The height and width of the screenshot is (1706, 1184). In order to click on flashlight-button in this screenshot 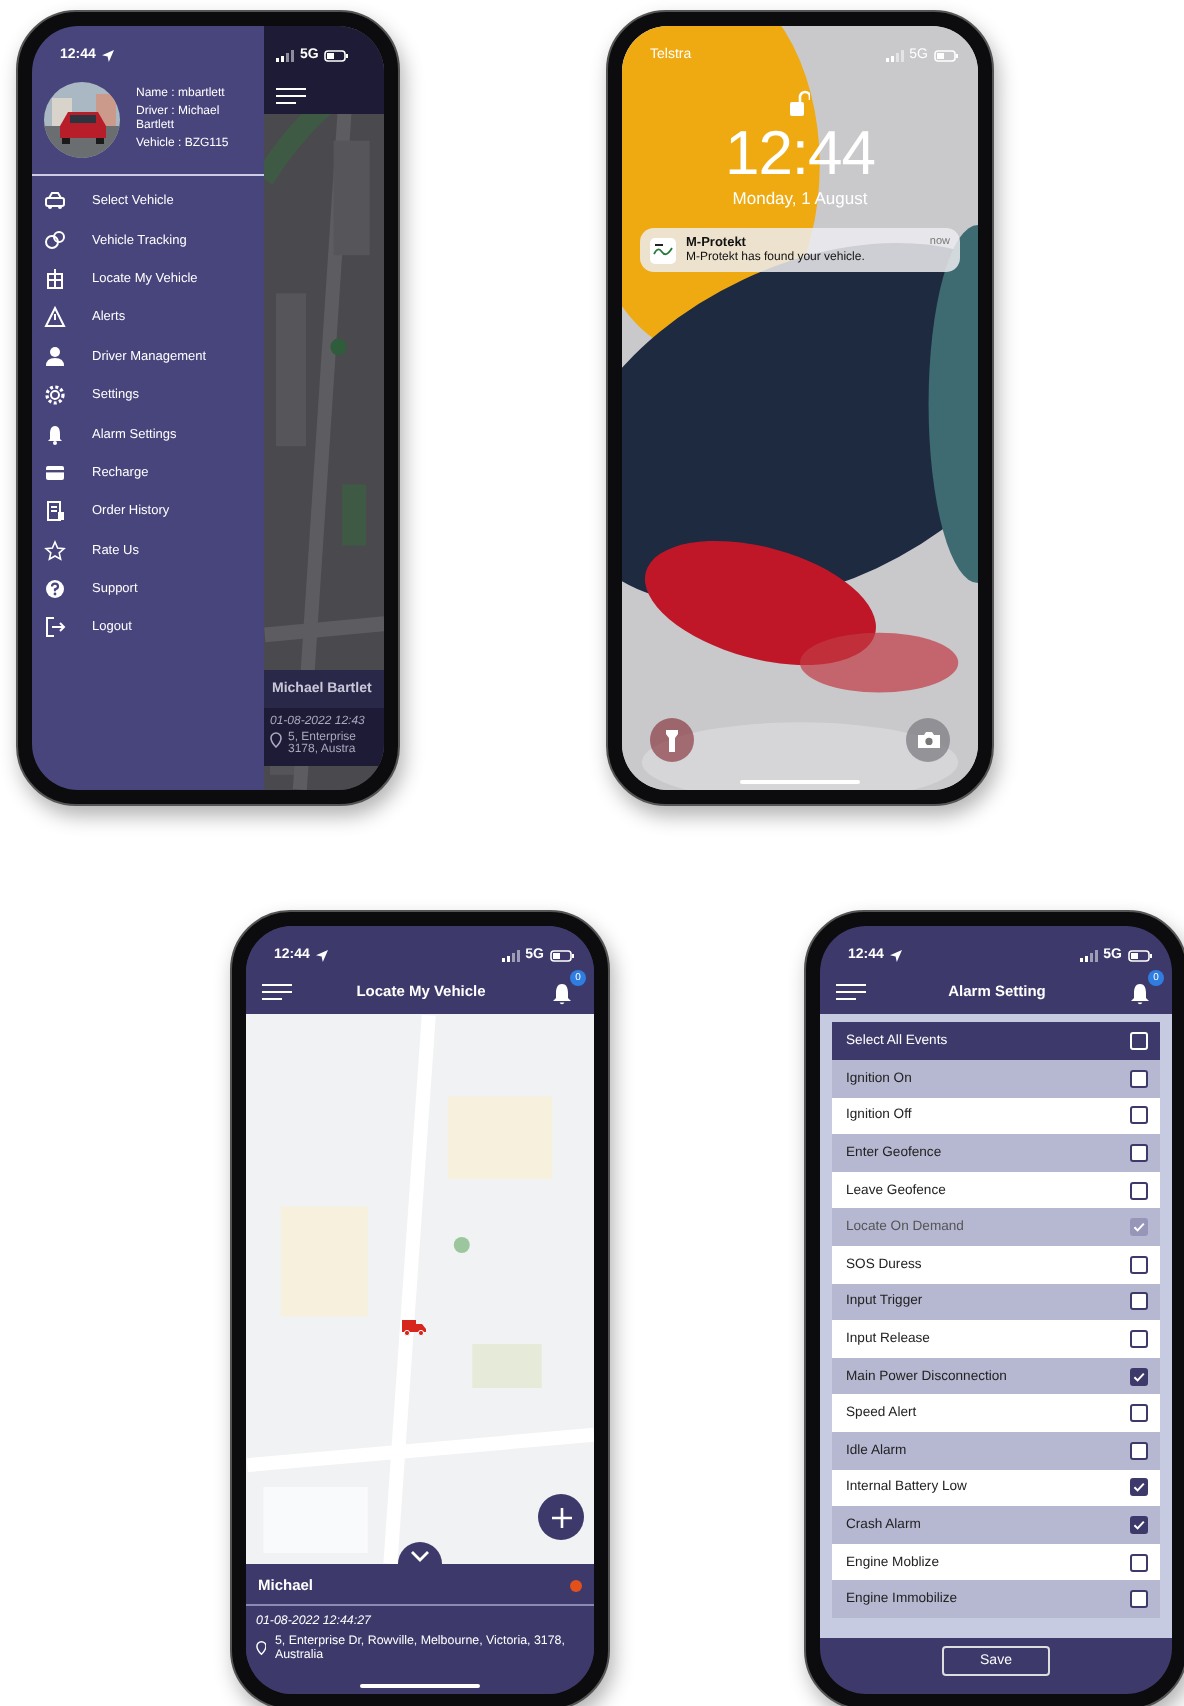, I will do `click(672, 740)`.